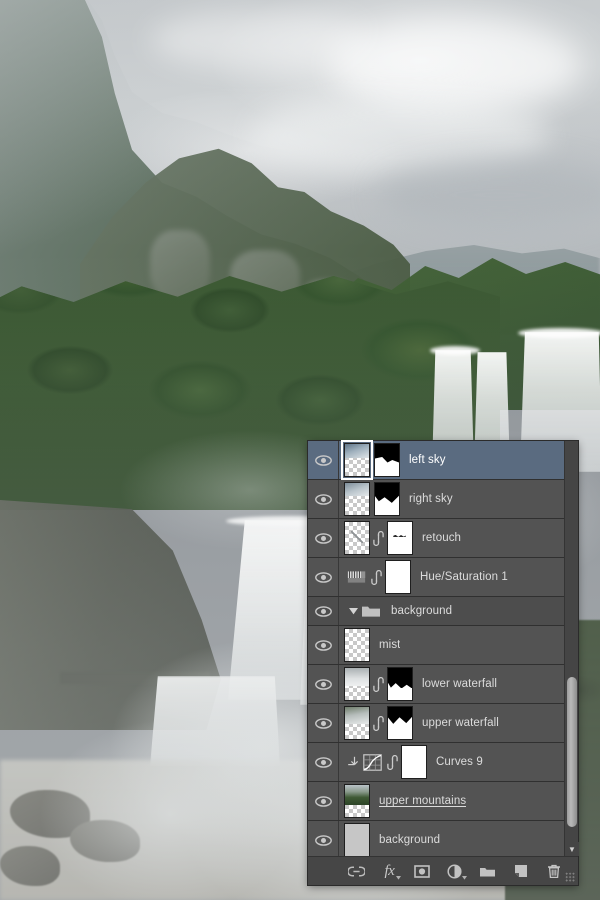 The image size is (600, 900). I want to click on layer-name: upper waterfall, so click(460, 723).